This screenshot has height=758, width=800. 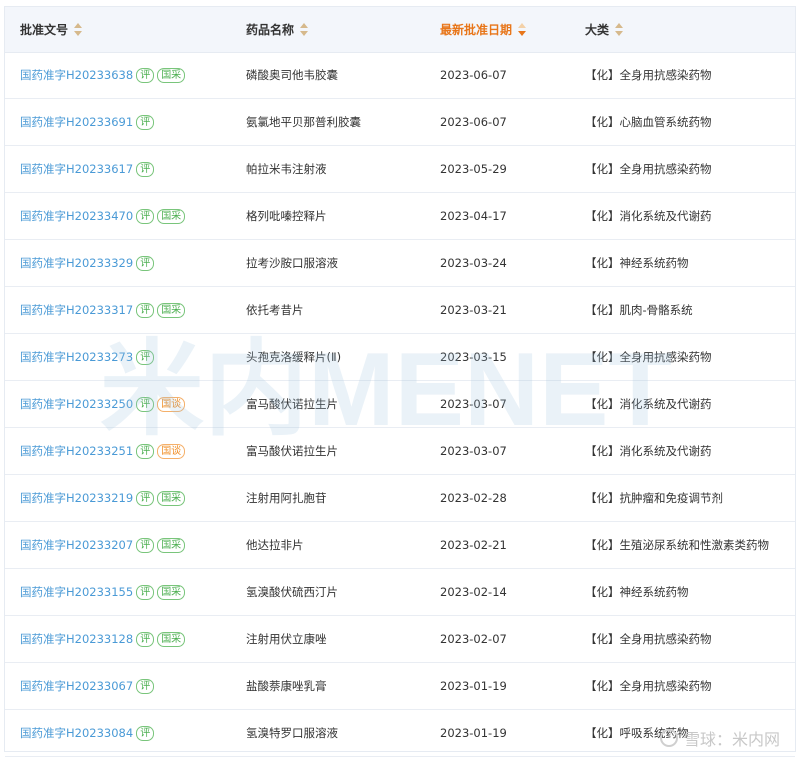 I want to click on approval-cell: 国药准字H20233155 评国采, so click(x=103, y=592).